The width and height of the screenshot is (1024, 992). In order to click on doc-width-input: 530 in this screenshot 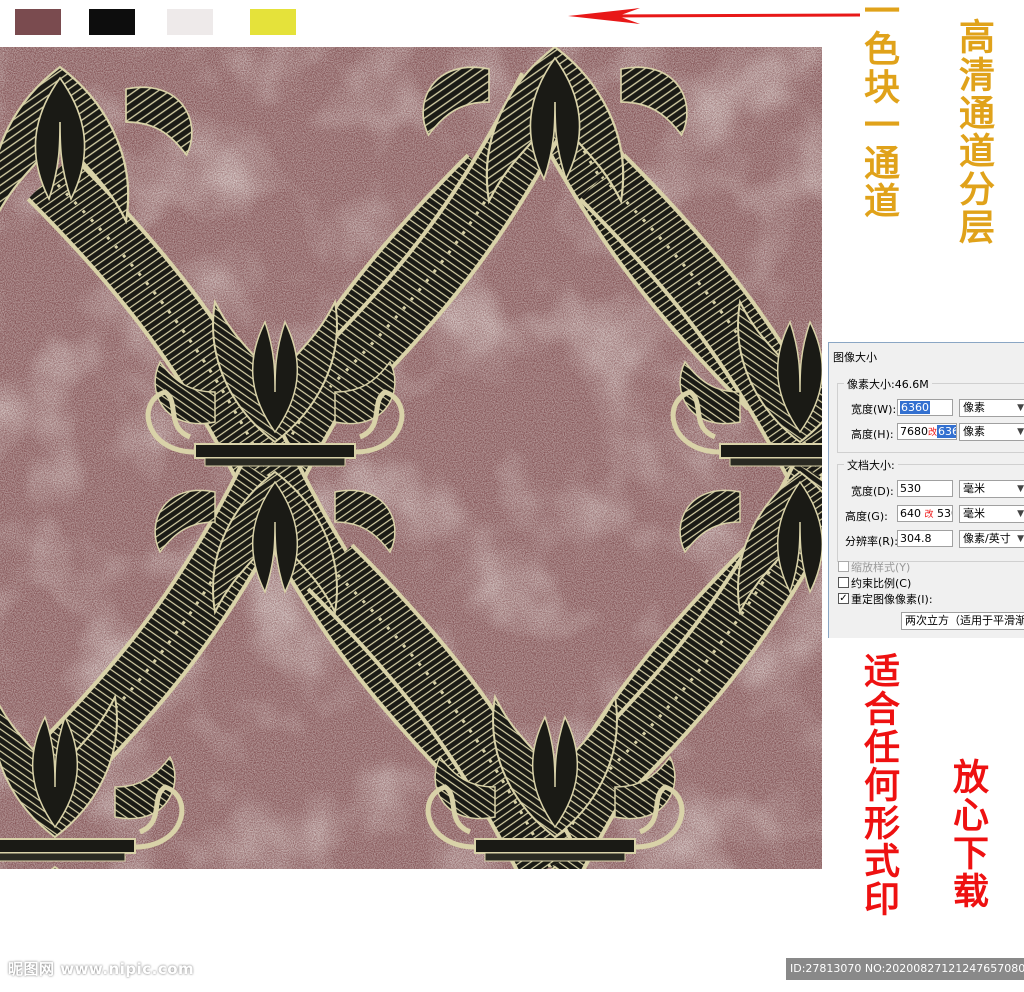, I will do `click(925, 488)`.